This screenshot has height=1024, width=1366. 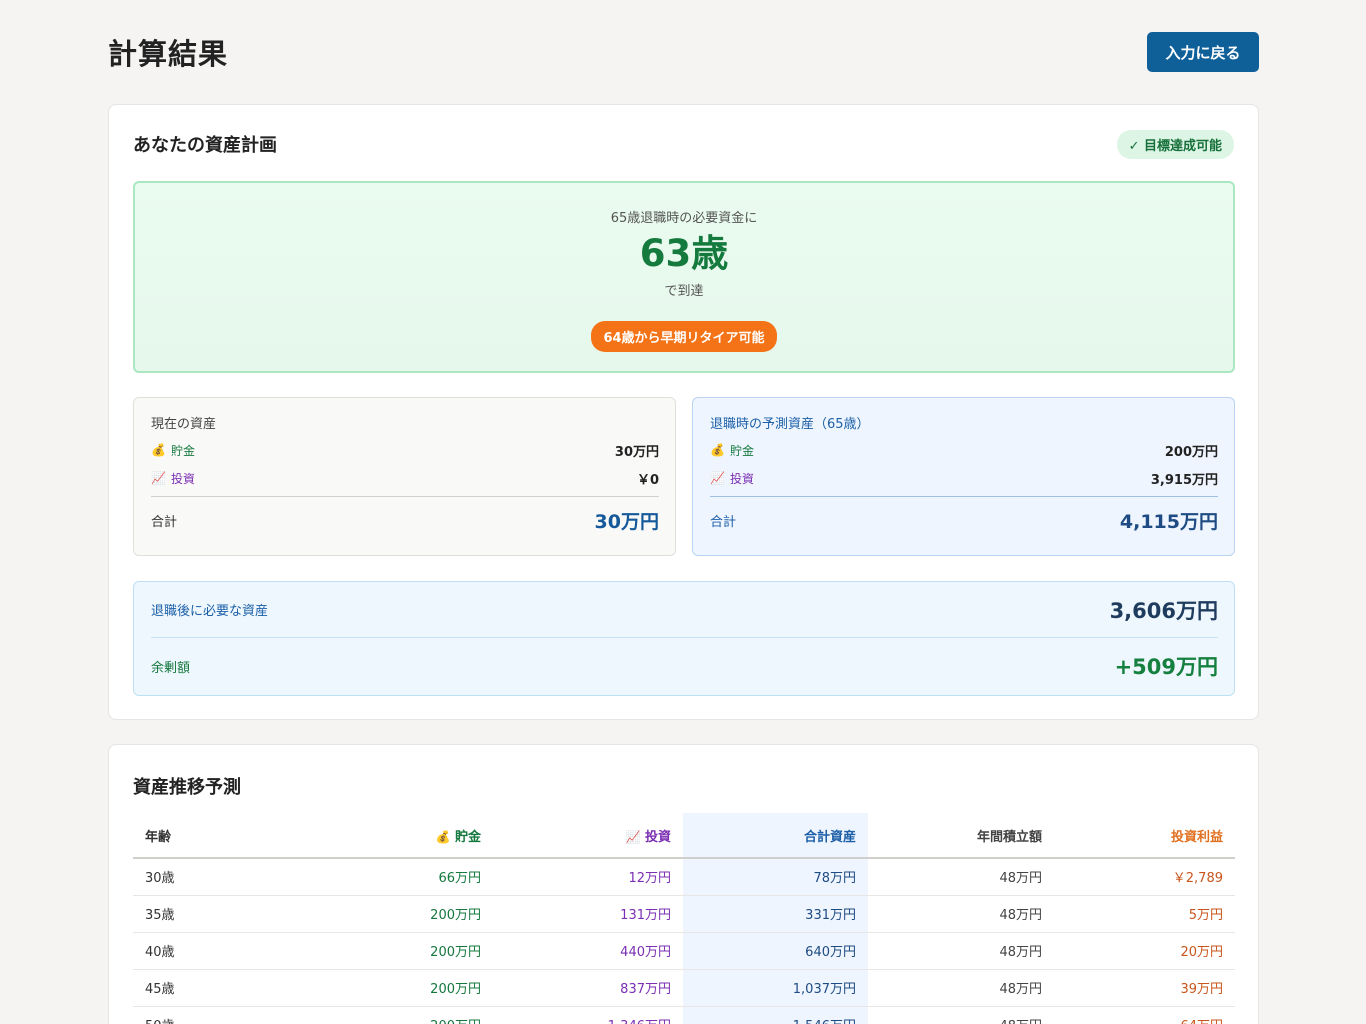 What do you see at coordinates (775, 988) in the screenshot?
I see `cell-total: 1,037万円` at bounding box center [775, 988].